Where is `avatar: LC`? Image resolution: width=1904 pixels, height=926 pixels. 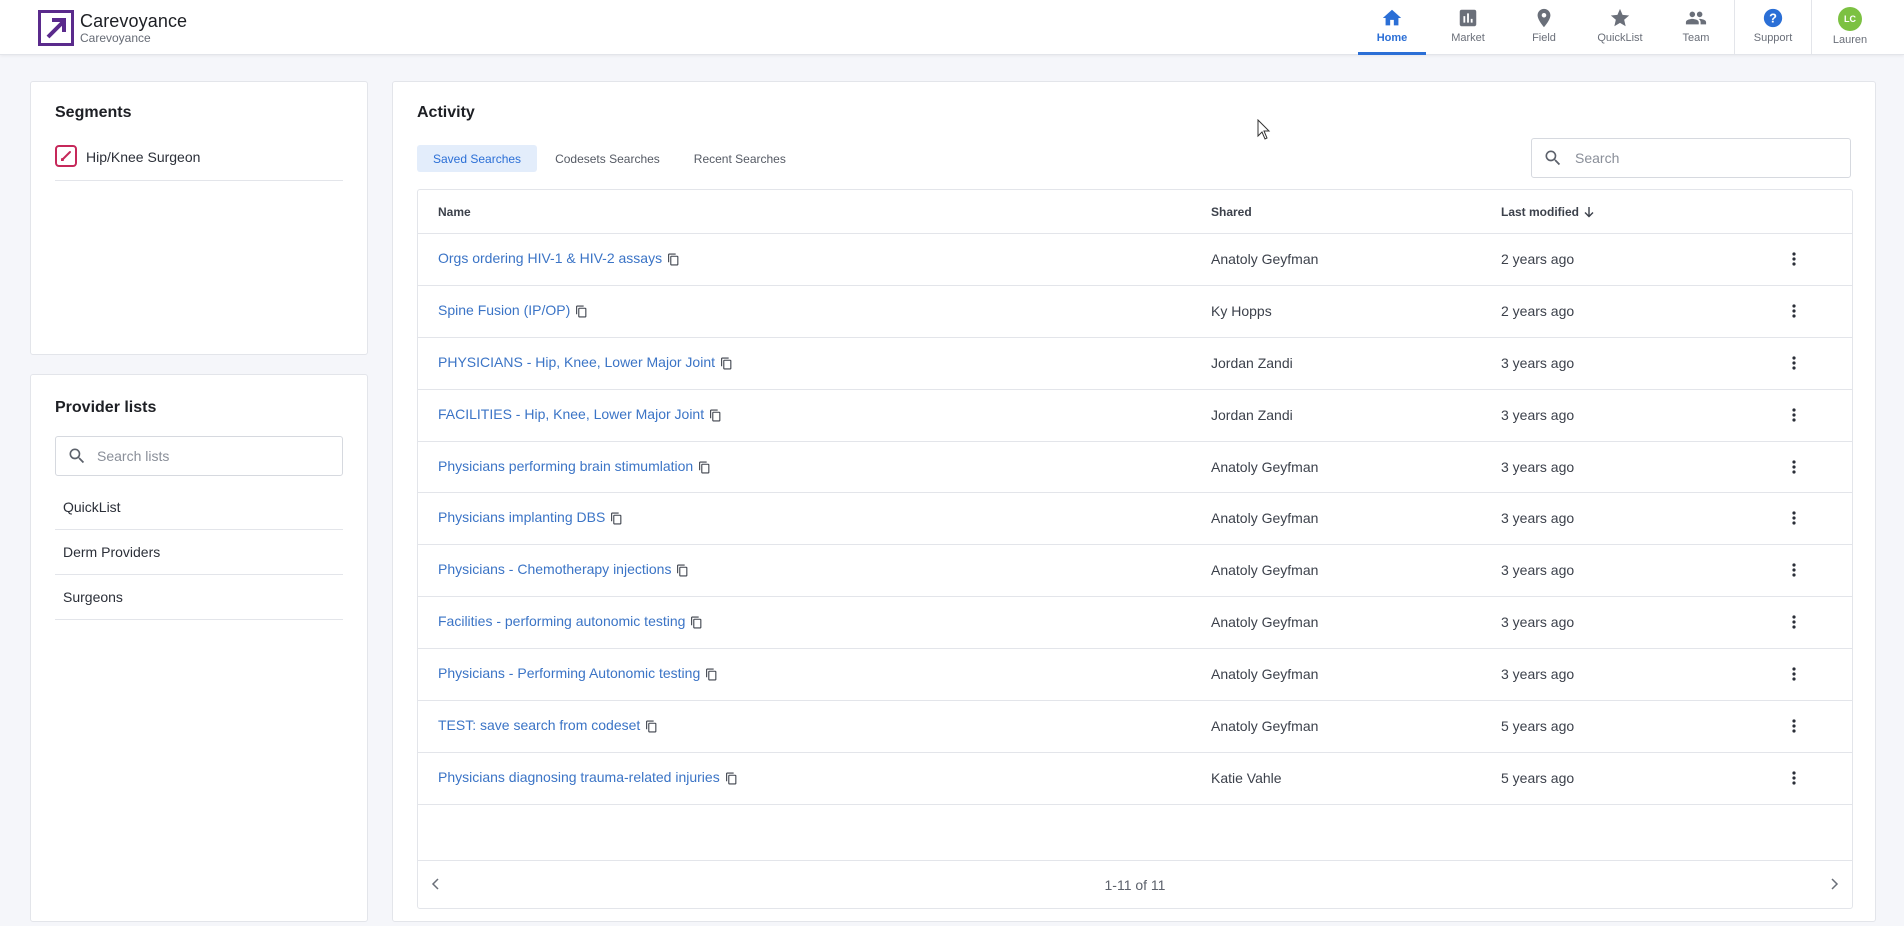 avatar: LC is located at coordinates (1850, 19).